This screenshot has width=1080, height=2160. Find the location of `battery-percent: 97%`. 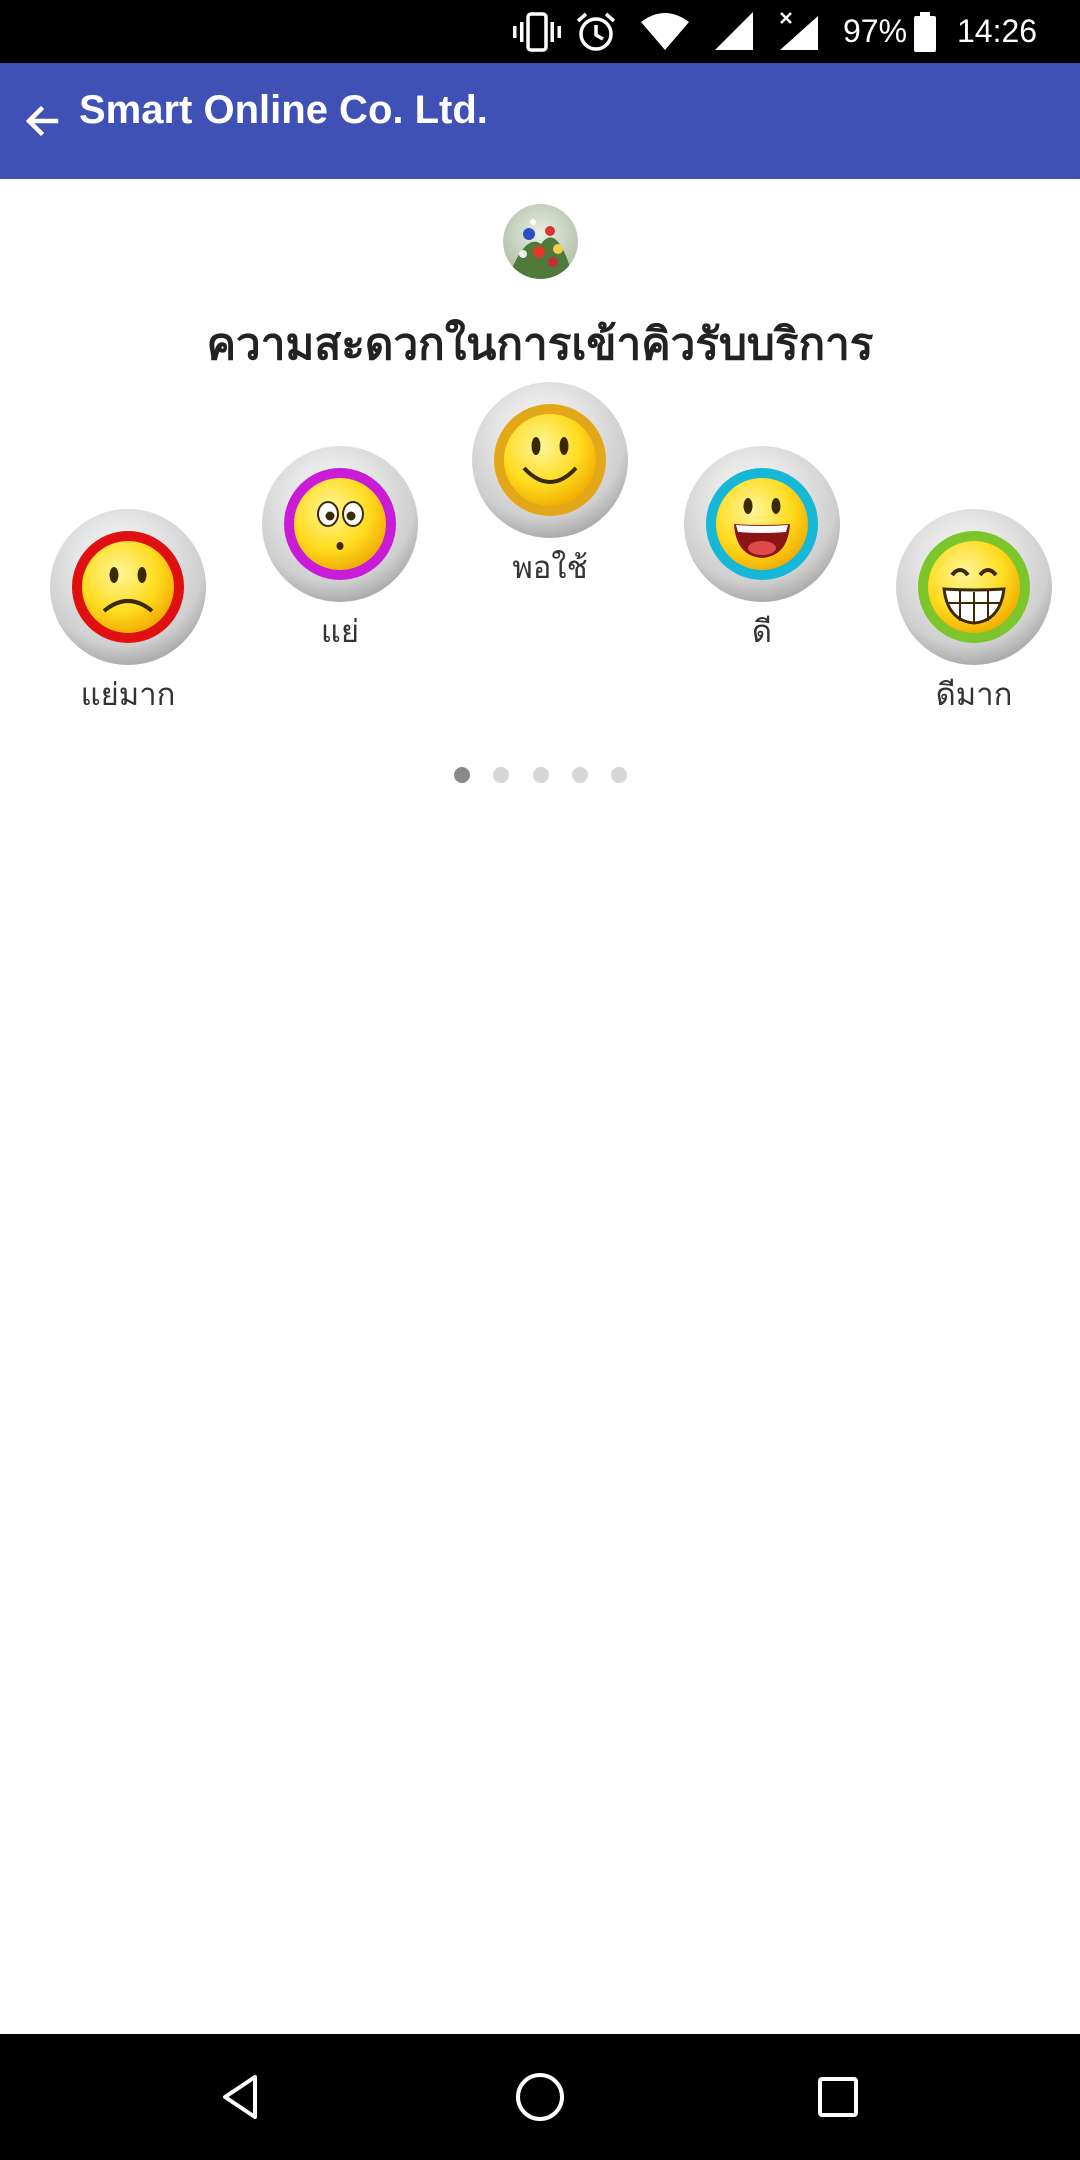

battery-percent: 97% is located at coordinates (875, 31).